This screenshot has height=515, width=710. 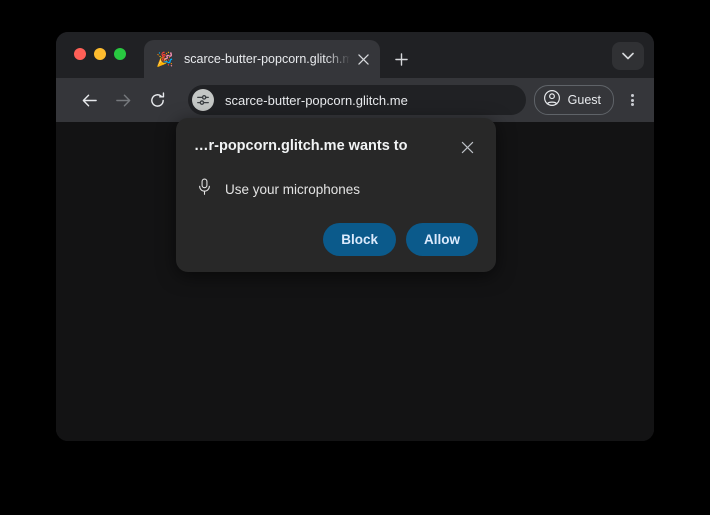 I want to click on party-popper-icon: 🎉, so click(x=165, y=58).